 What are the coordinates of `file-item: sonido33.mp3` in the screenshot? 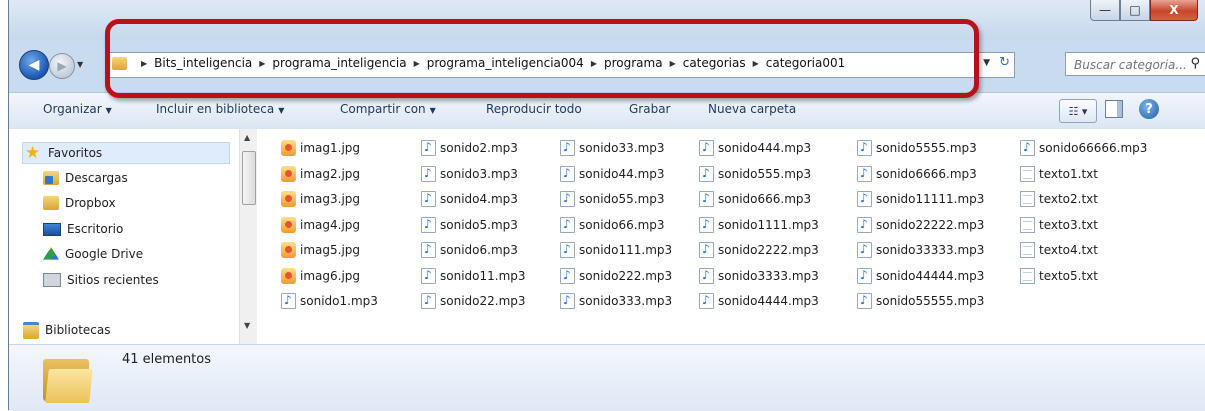 It's located at (612, 148).